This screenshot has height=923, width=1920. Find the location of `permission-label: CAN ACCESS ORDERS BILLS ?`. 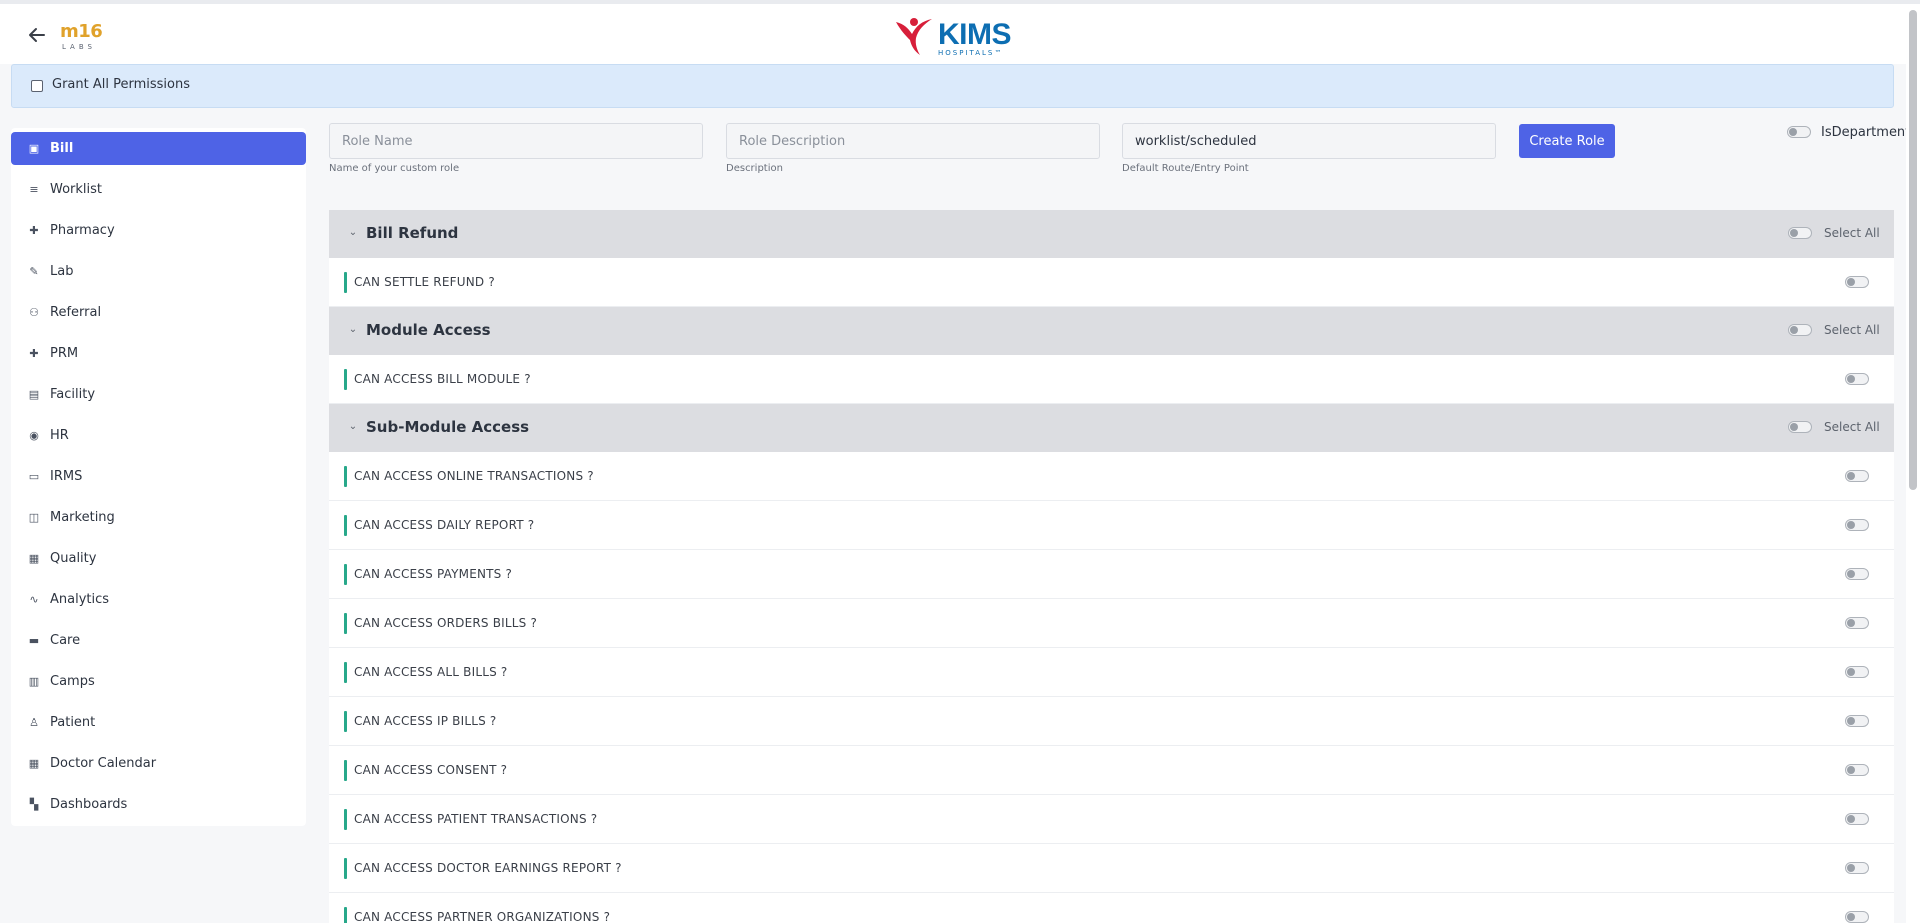

permission-label: CAN ACCESS ORDERS BILLS ? is located at coordinates (446, 623).